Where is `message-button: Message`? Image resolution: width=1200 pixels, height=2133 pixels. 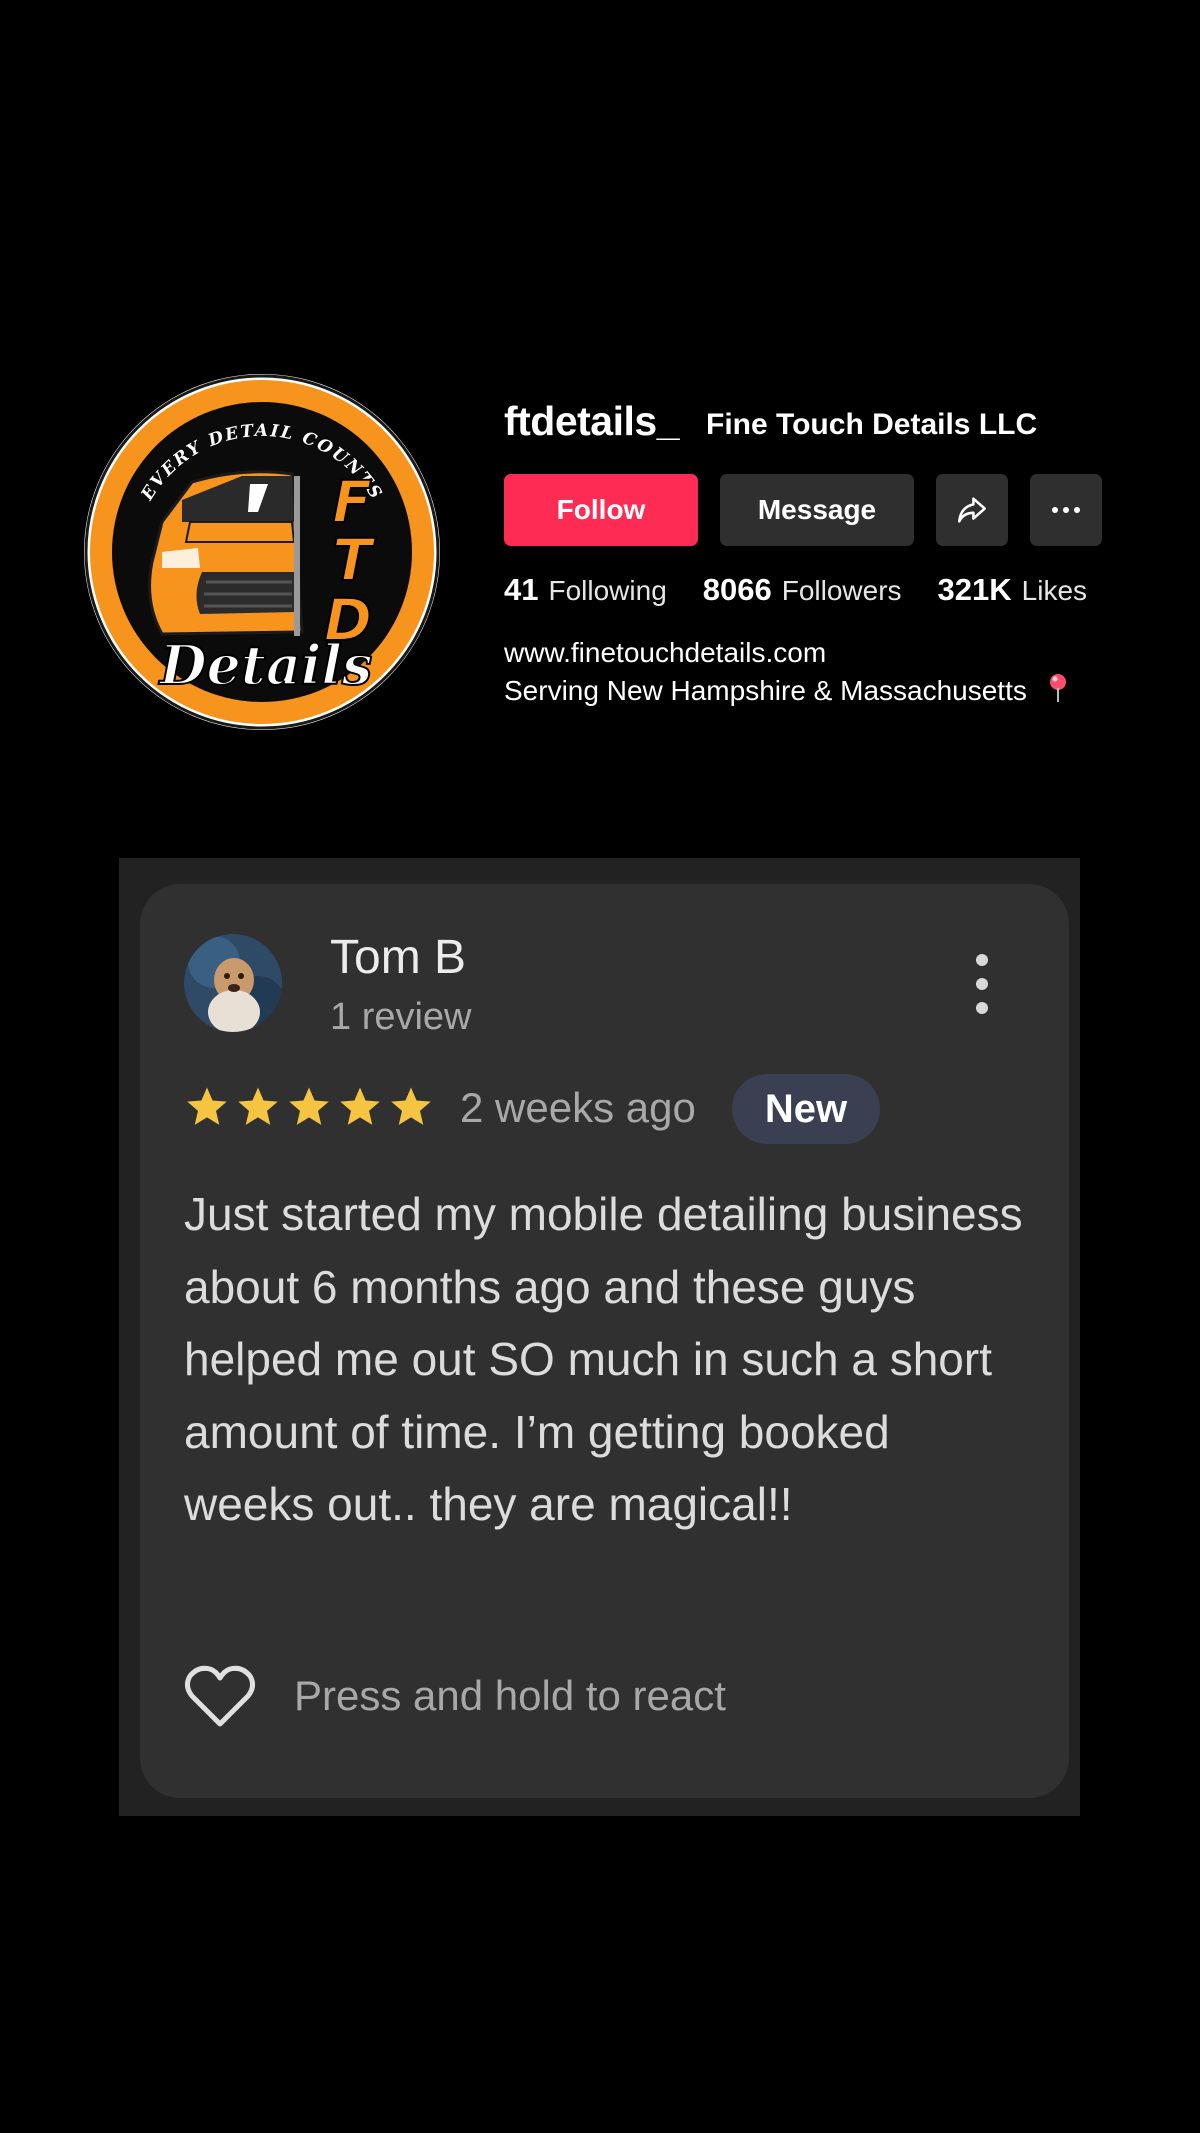
message-button: Message is located at coordinates (817, 510).